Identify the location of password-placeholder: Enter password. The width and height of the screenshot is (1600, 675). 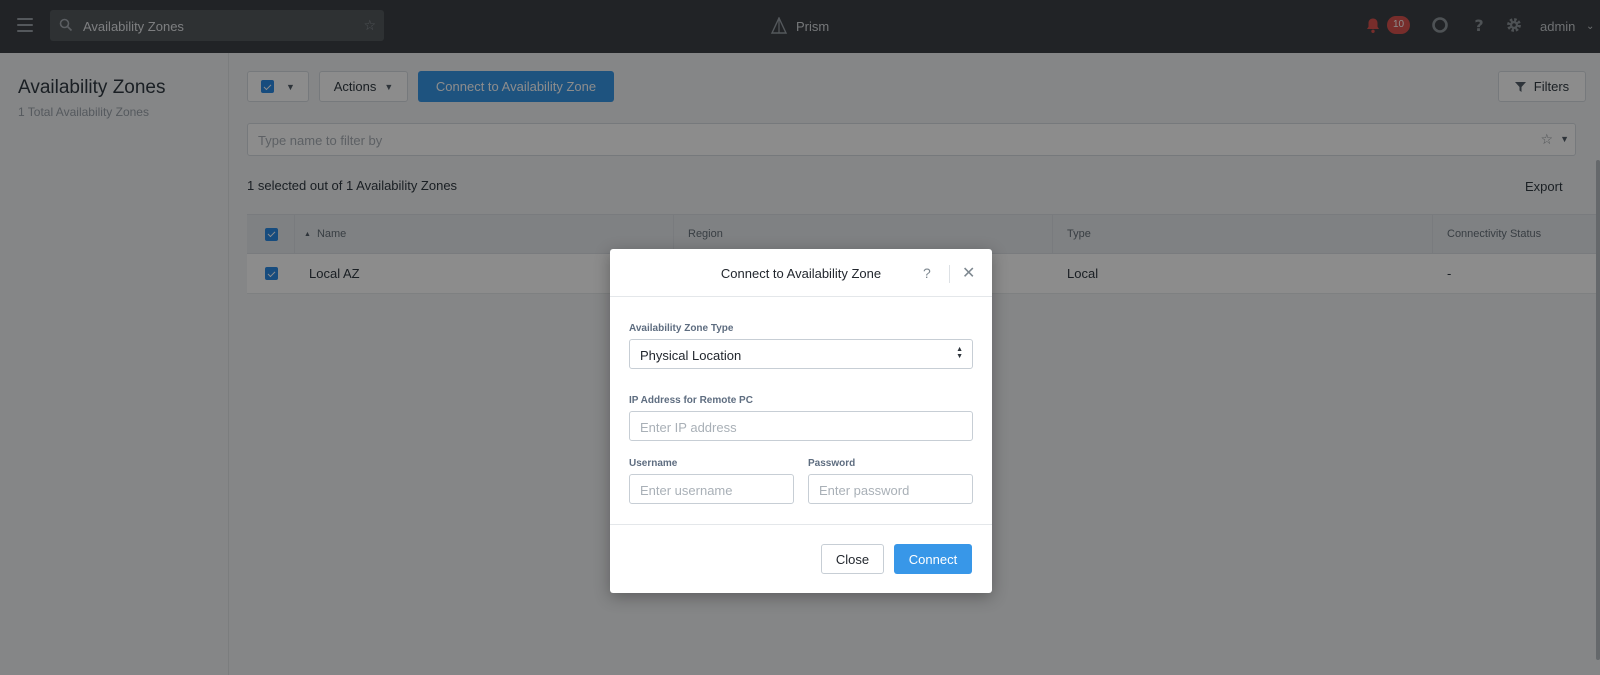
(864, 490).